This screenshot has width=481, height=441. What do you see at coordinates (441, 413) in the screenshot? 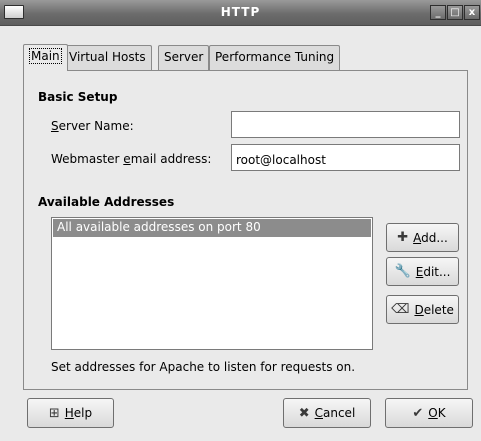
I see `ok-label-rest: K` at bounding box center [441, 413].